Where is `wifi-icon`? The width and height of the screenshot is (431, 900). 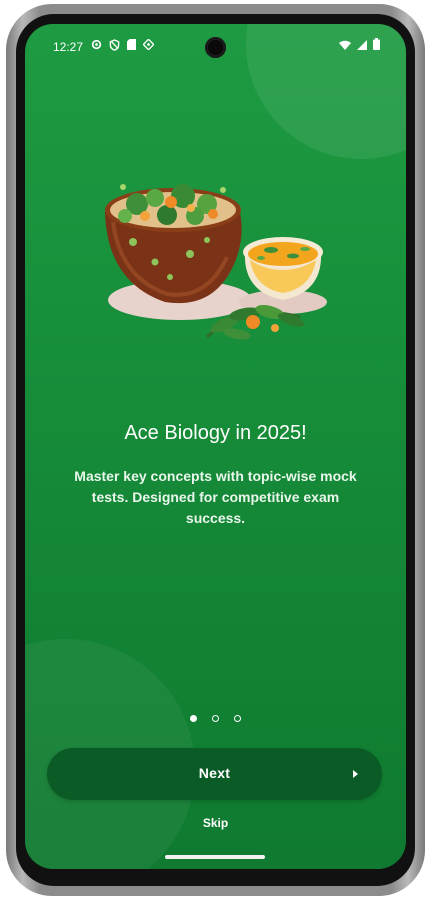
wifi-icon is located at coordinates (345, 46).